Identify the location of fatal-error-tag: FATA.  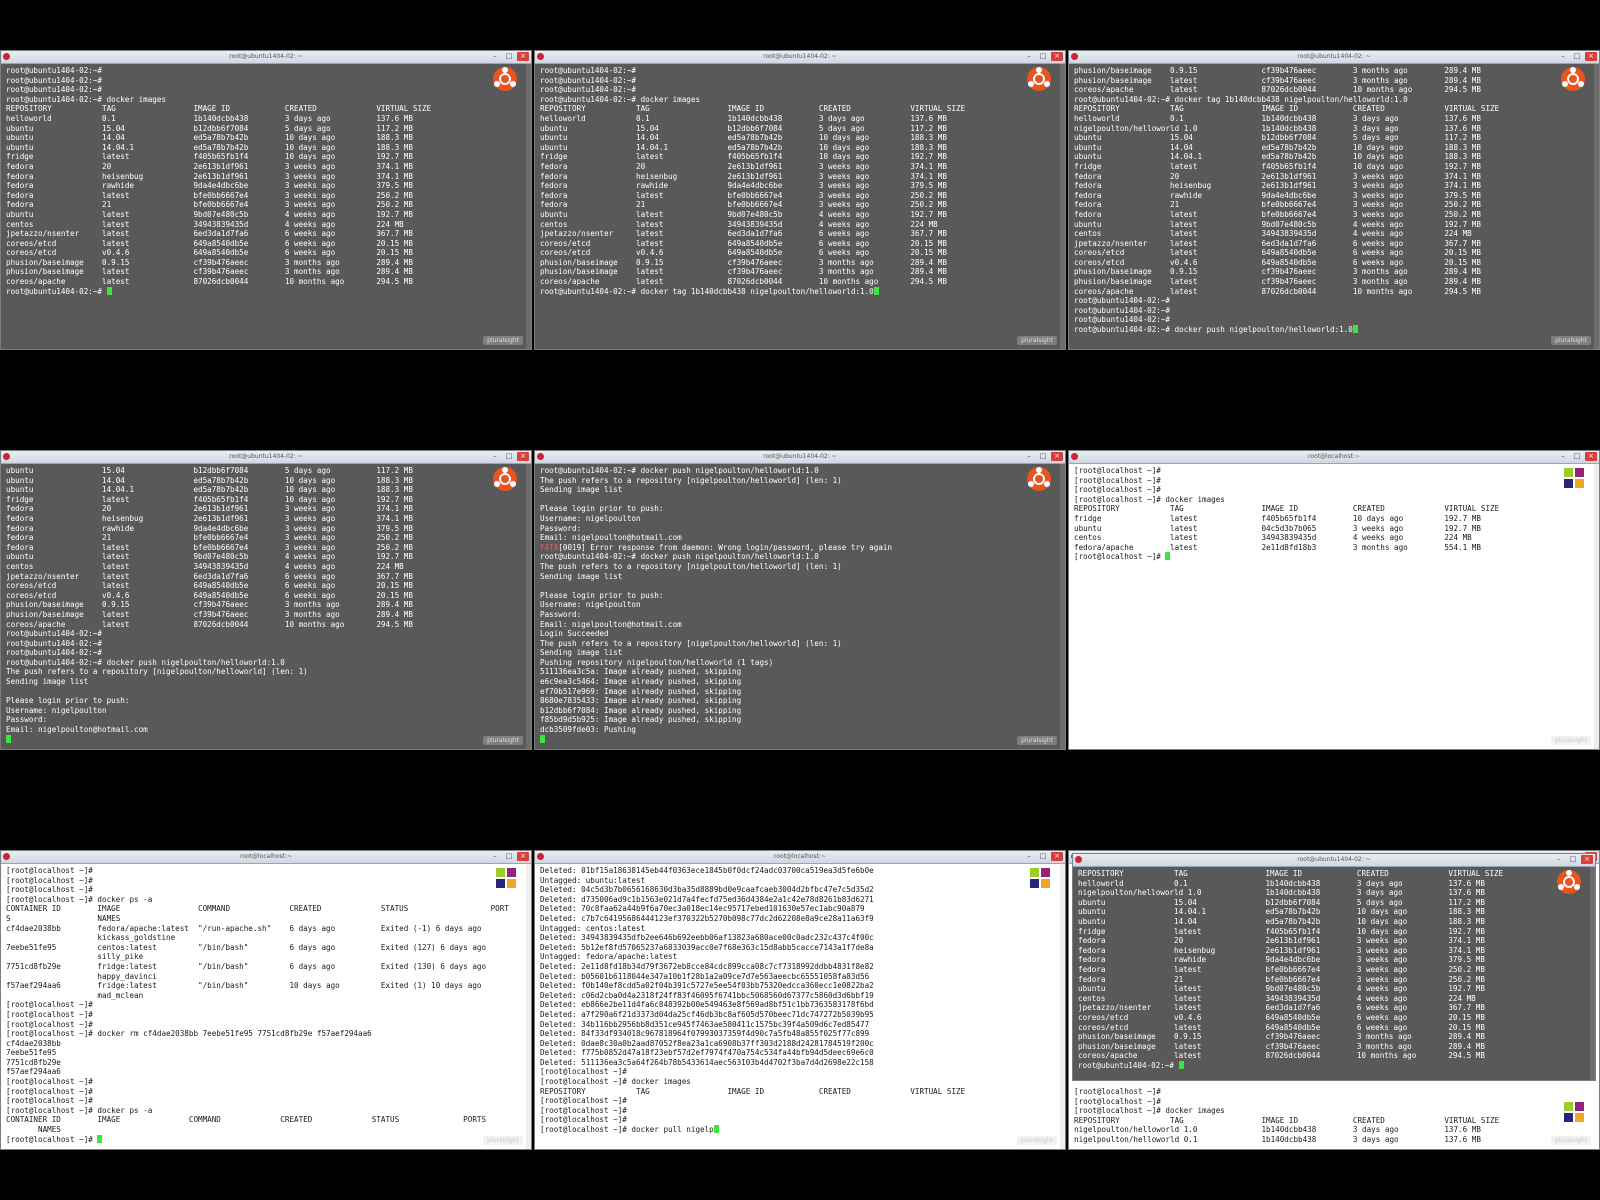
(549, 547).